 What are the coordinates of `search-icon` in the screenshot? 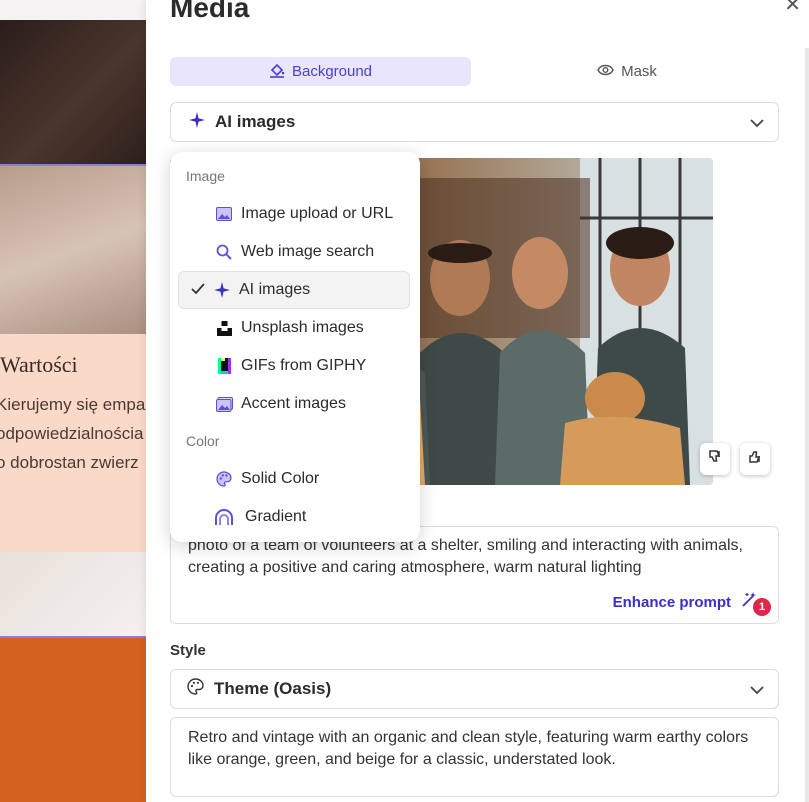 It's located at (224, 252).